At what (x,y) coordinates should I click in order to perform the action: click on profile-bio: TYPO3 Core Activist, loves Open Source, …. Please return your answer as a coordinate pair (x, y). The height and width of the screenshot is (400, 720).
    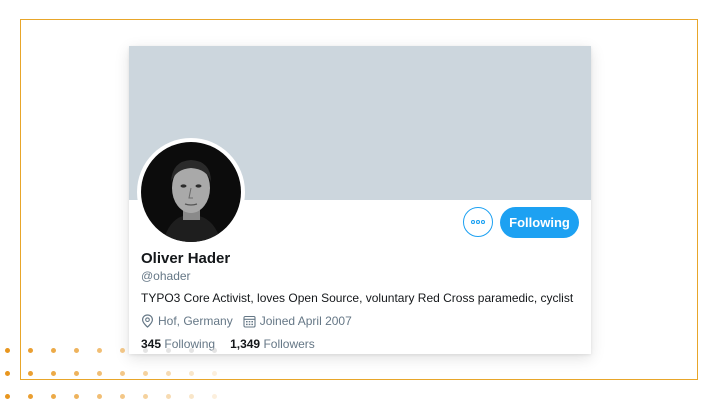
    Looking at the image, I should click on (357, 298).